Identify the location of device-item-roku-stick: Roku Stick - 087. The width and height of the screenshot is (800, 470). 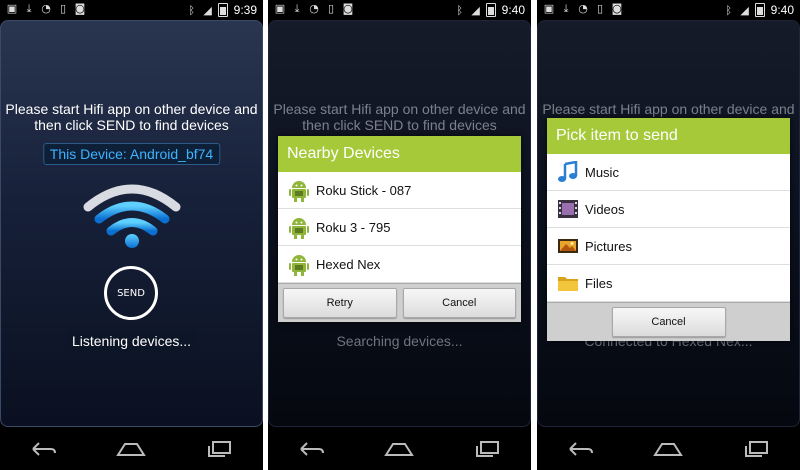
(399, 190).